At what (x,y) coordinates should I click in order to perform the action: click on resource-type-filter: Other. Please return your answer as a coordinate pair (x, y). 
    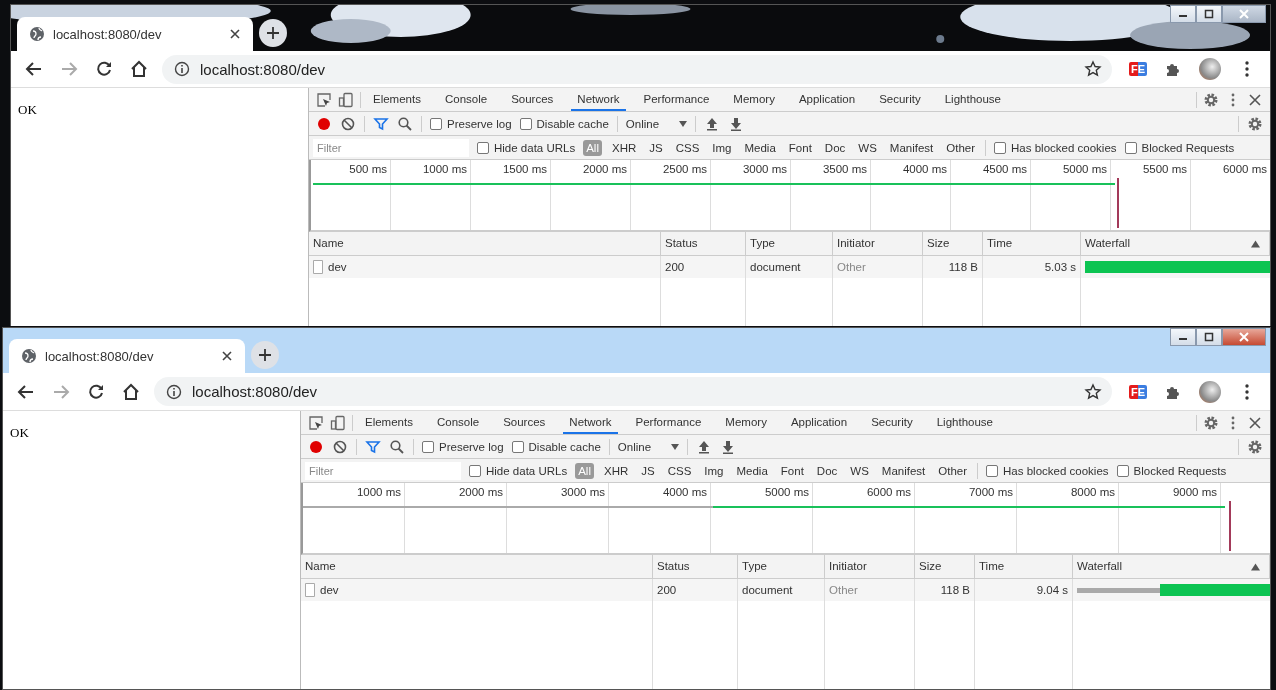
    Looking at the image, I should click on (961, 147).